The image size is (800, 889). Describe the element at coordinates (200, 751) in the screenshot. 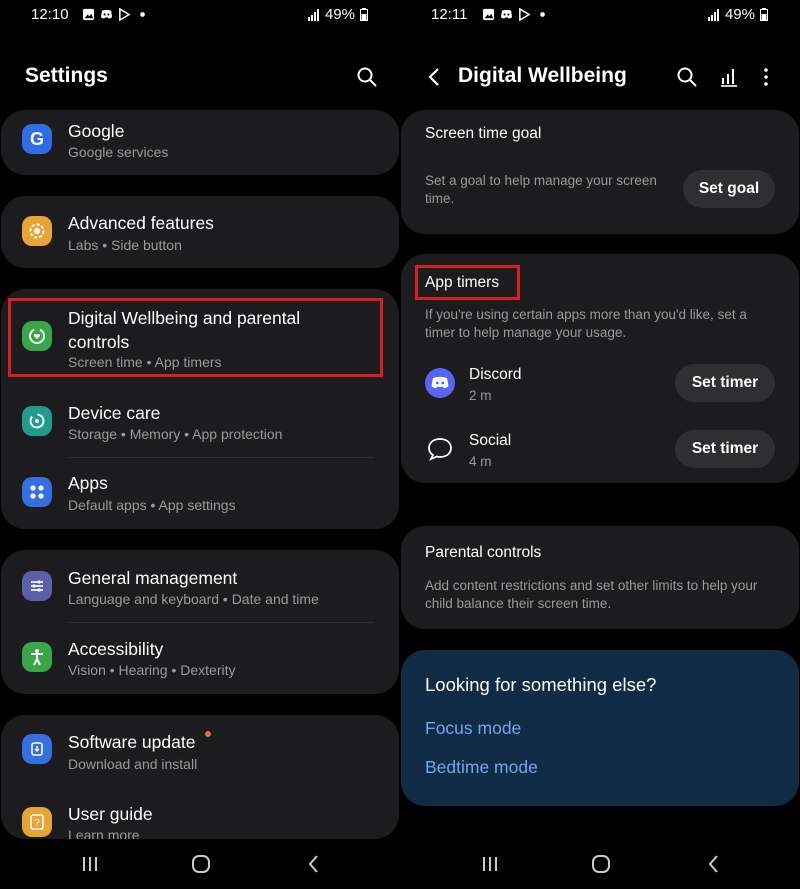

I see `settings-item-software-update: Software update Download and install` at that location.